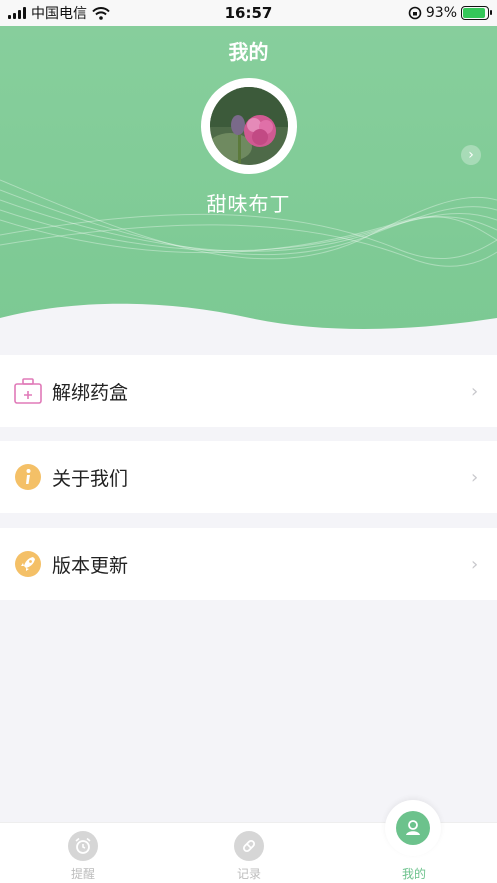  What do you see at coordinates (83, 846) in the screenshot?
I see `alarm-clock-icon` at bounding box center [83, 846].